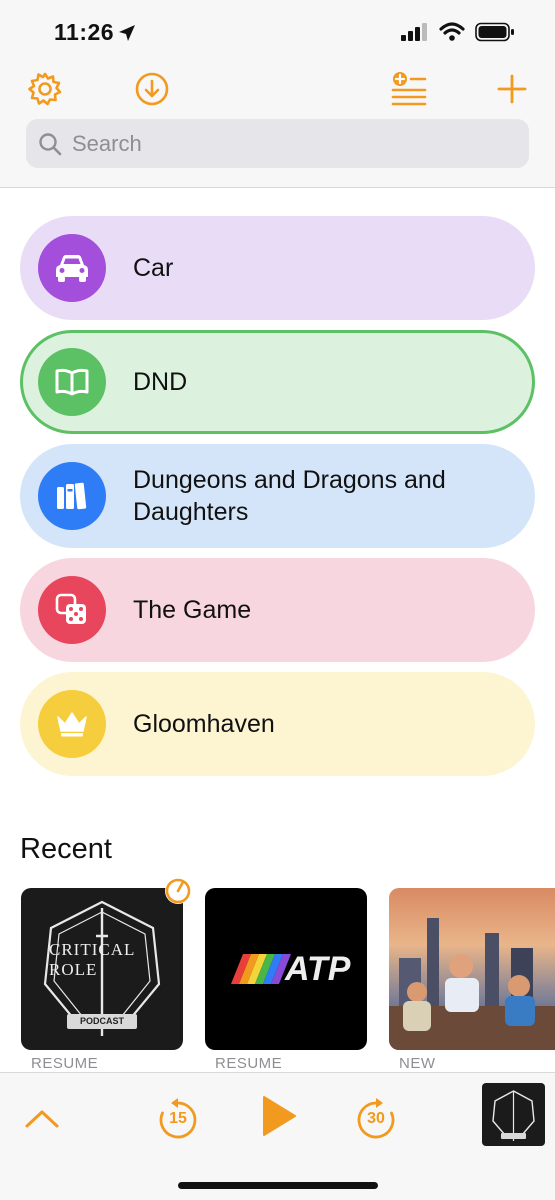 Image resolution: width=555 pixels, height=1200 pixels. Describe the element at coordinates (277, 724) in the screenshot. I see `folder-gloomhaven: Gloomhaven` at that location.